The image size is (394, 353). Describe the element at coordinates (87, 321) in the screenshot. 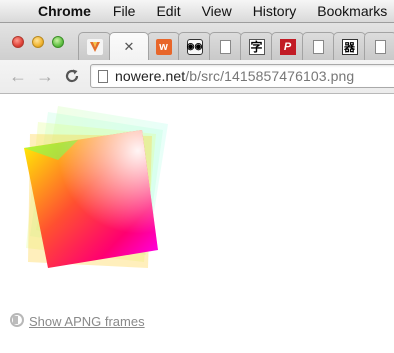

I see `show-apng-frames-label: Show APNG frames` at that location.